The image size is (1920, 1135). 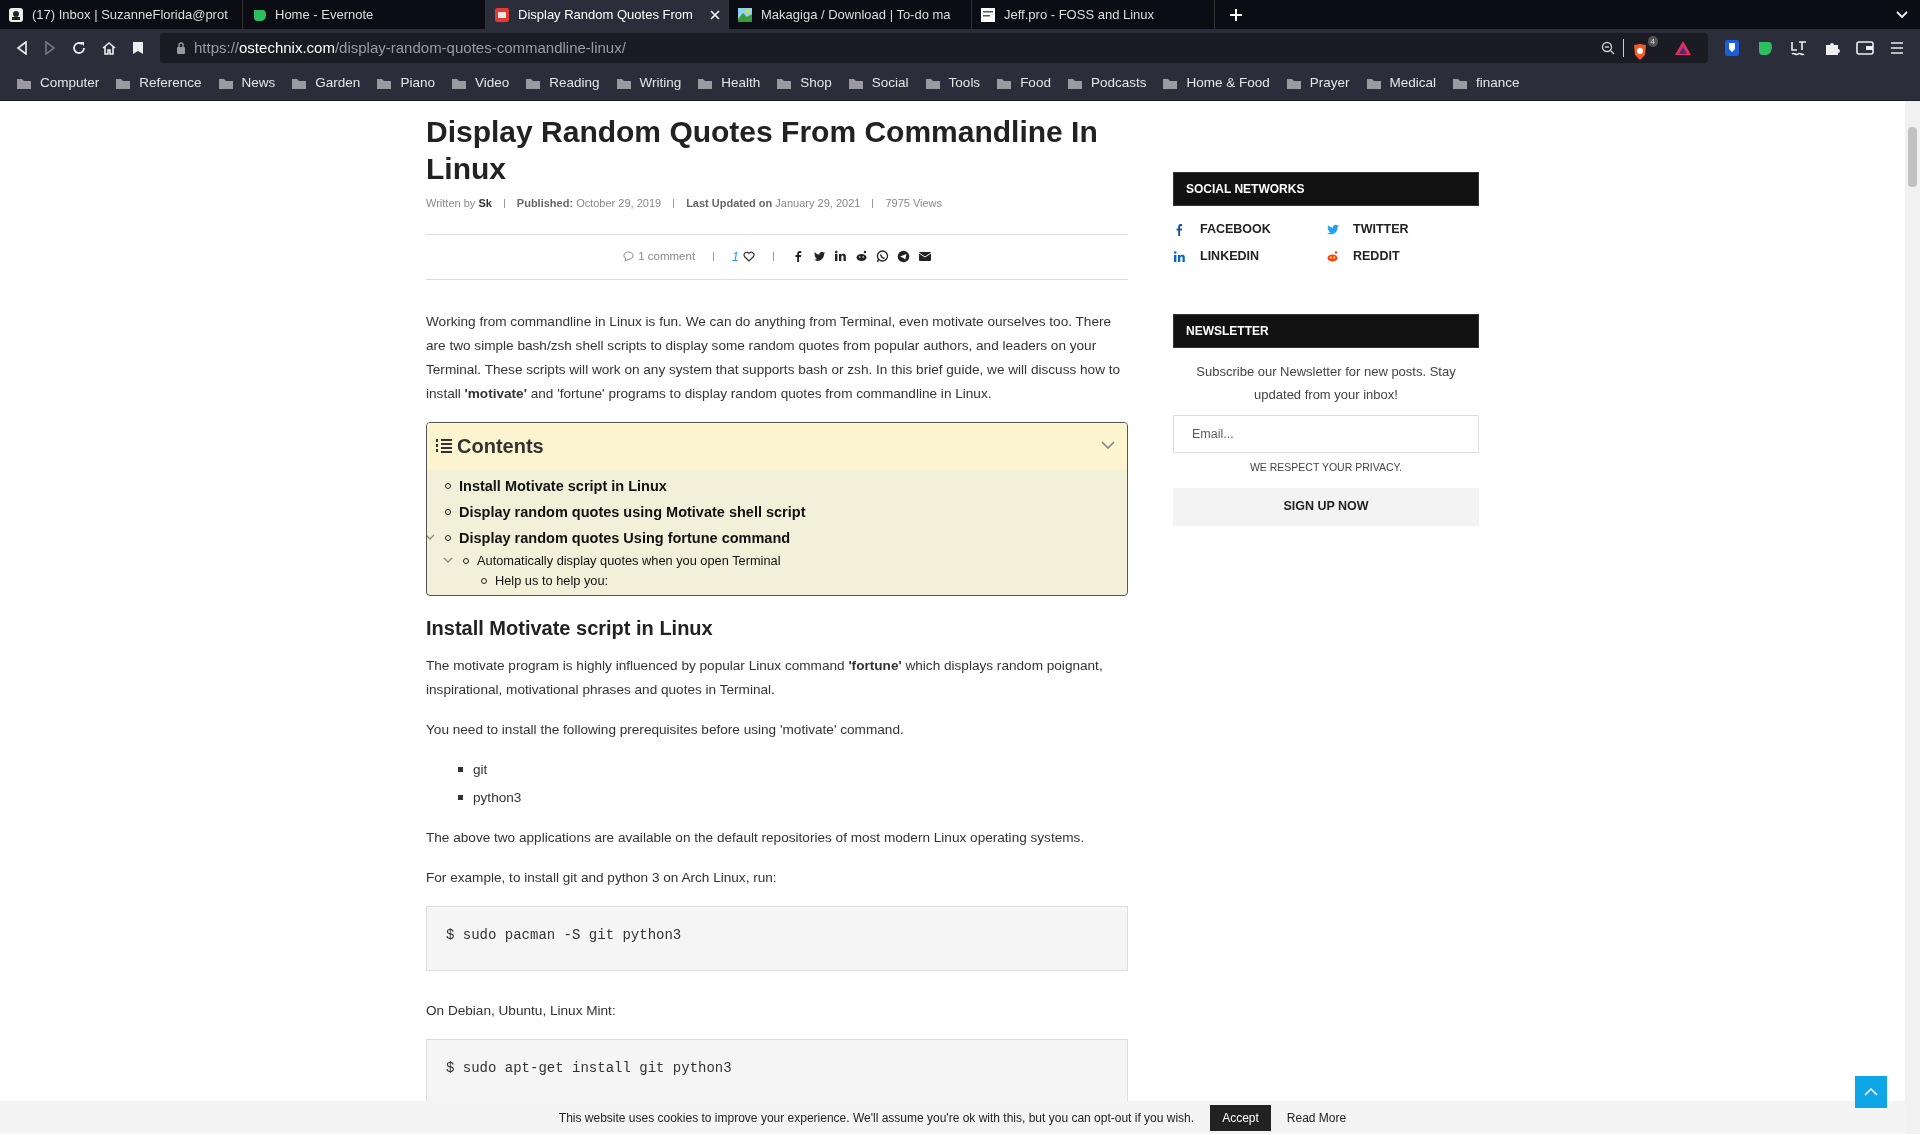 I want to click on back-icon, so click(x=22, y=48).